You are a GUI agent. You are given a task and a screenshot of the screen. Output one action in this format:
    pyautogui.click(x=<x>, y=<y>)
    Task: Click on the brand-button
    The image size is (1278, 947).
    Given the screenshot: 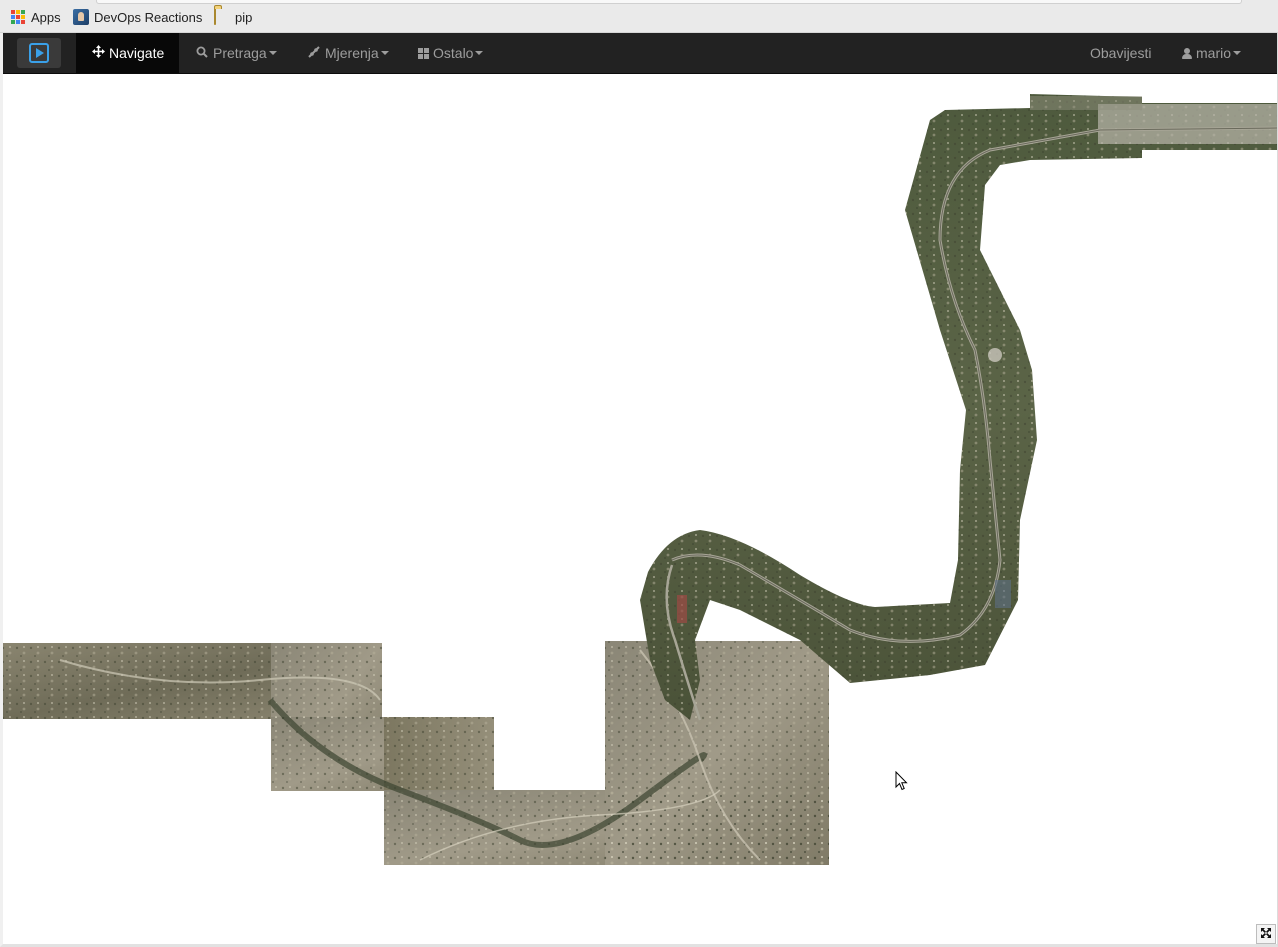 What is the action you would take?
    pyautogui.click(x=39, y=53)
    